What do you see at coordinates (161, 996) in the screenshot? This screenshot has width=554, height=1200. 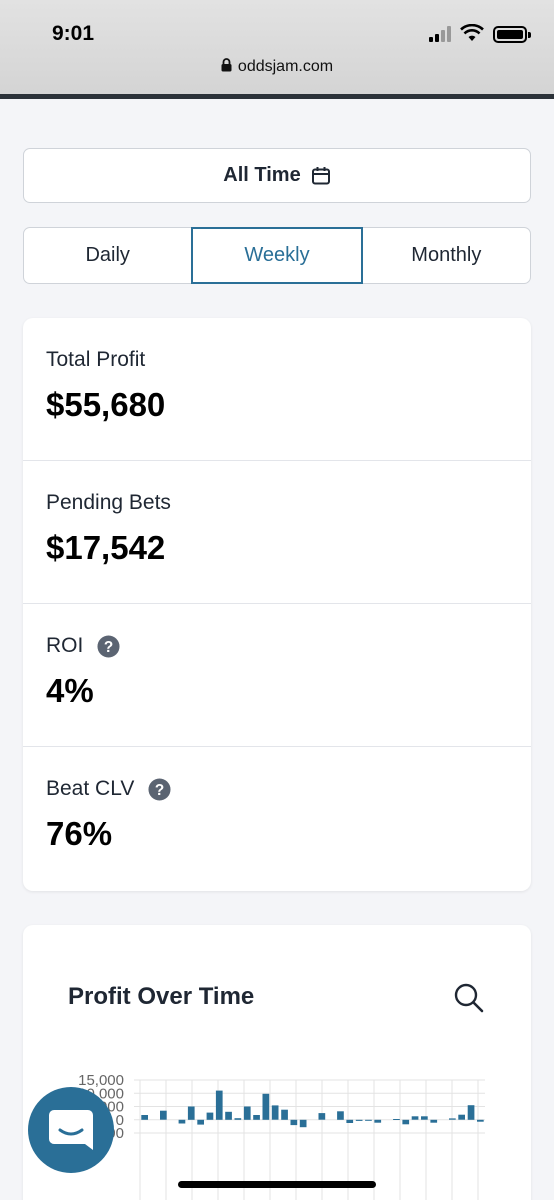 I see `chart-title: Profit Over Time` at bounding box center [161, 996].